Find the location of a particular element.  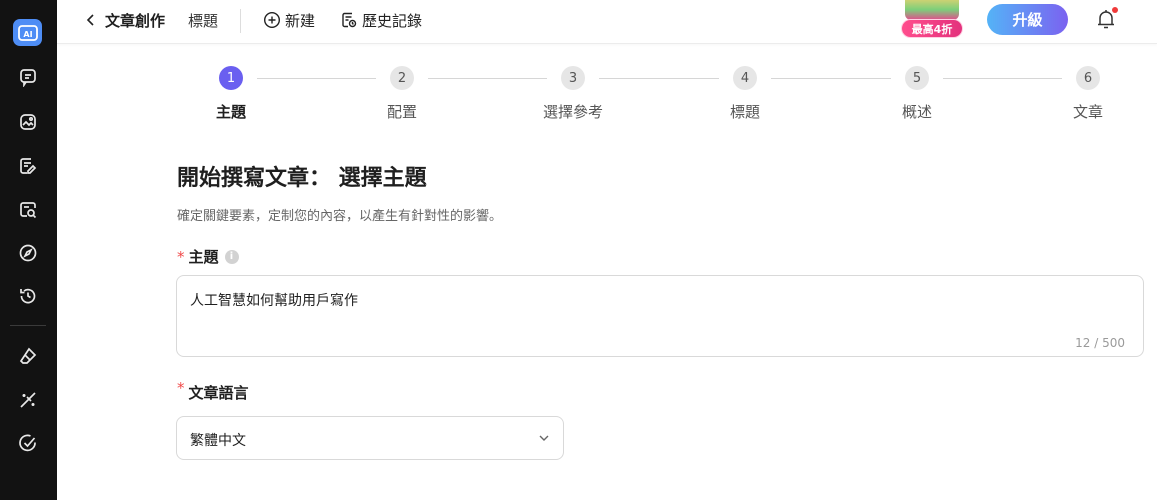

language-select-value: 繁體中文 is located at coordinates (218, 441).